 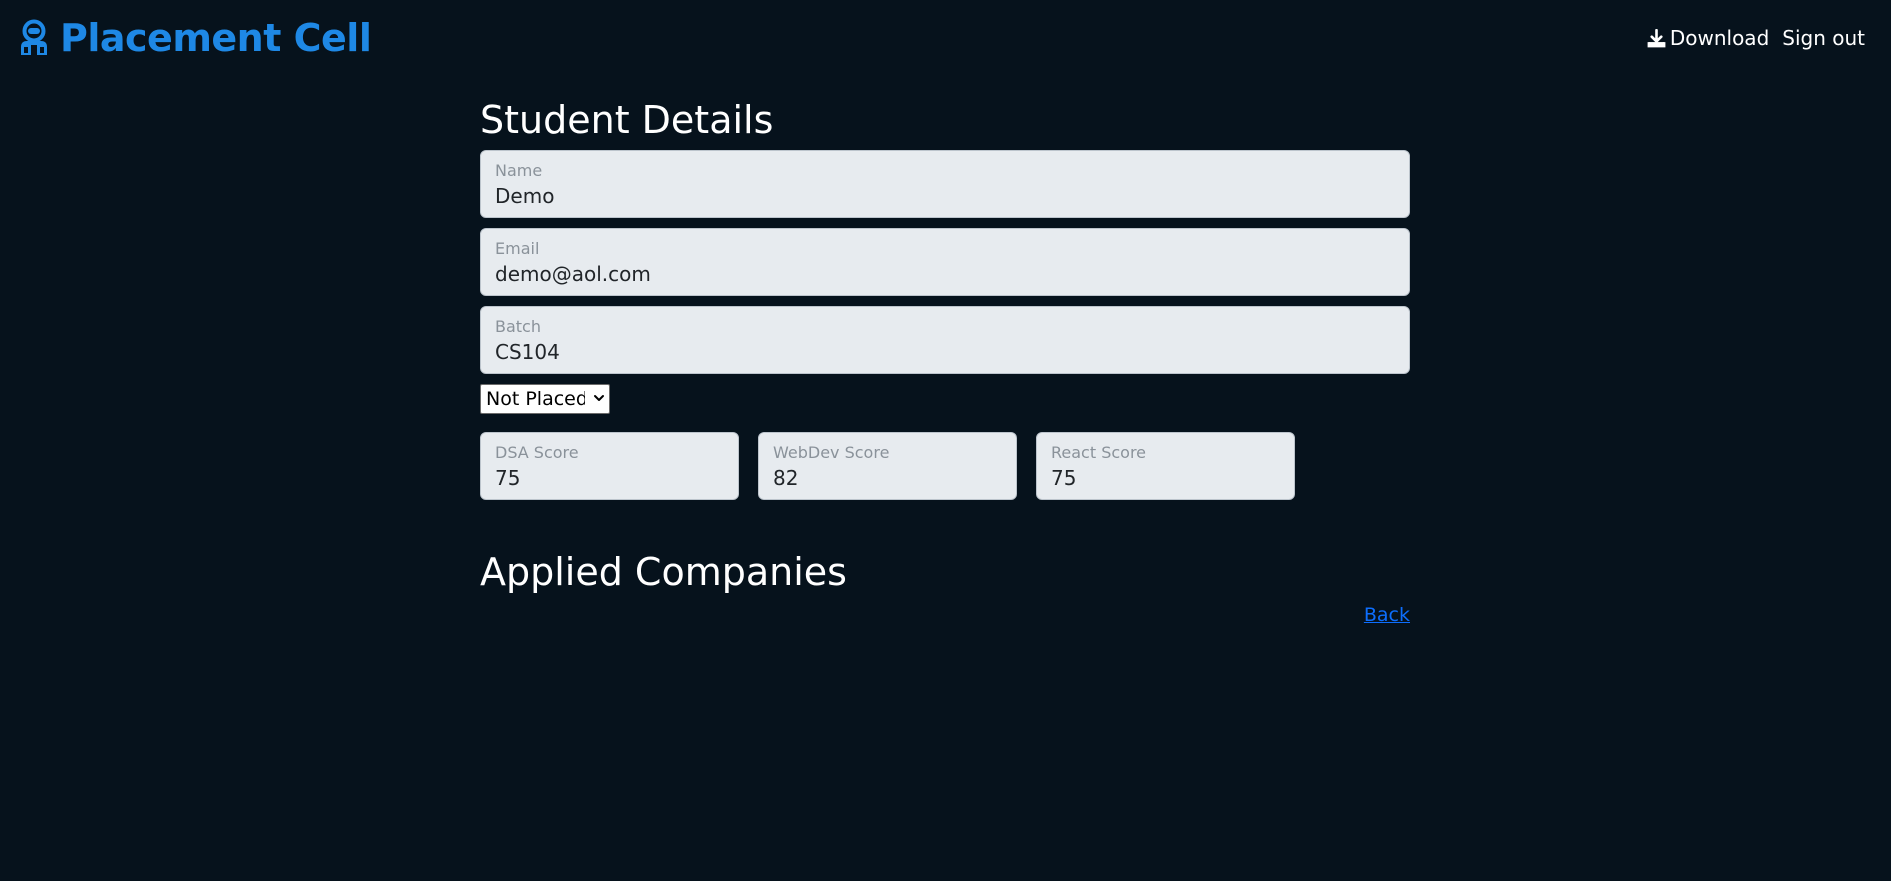 I want to click on brand-title: Placement Cell, so click(x=216, y=38).